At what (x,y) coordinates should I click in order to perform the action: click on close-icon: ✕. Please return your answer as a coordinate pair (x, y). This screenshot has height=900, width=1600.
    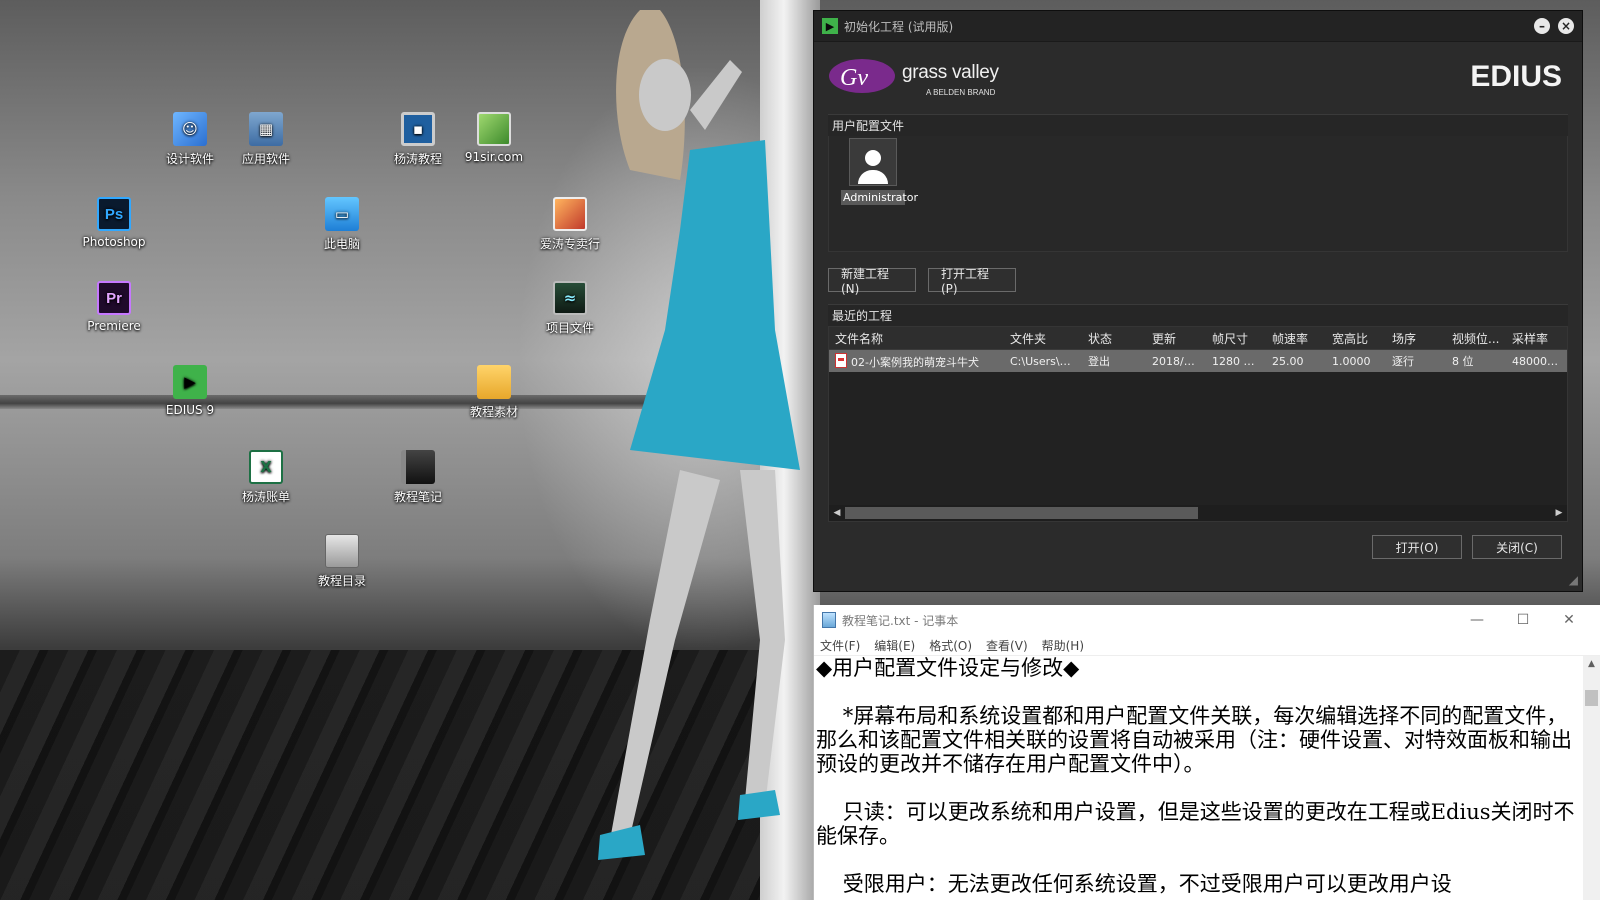
    Looking at the image, I should click on (1569, 620).